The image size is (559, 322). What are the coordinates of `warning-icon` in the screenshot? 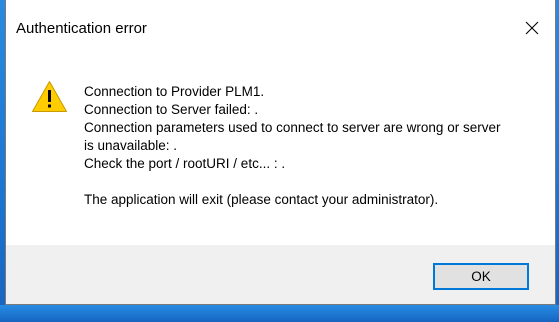 It's located at (49, 96).